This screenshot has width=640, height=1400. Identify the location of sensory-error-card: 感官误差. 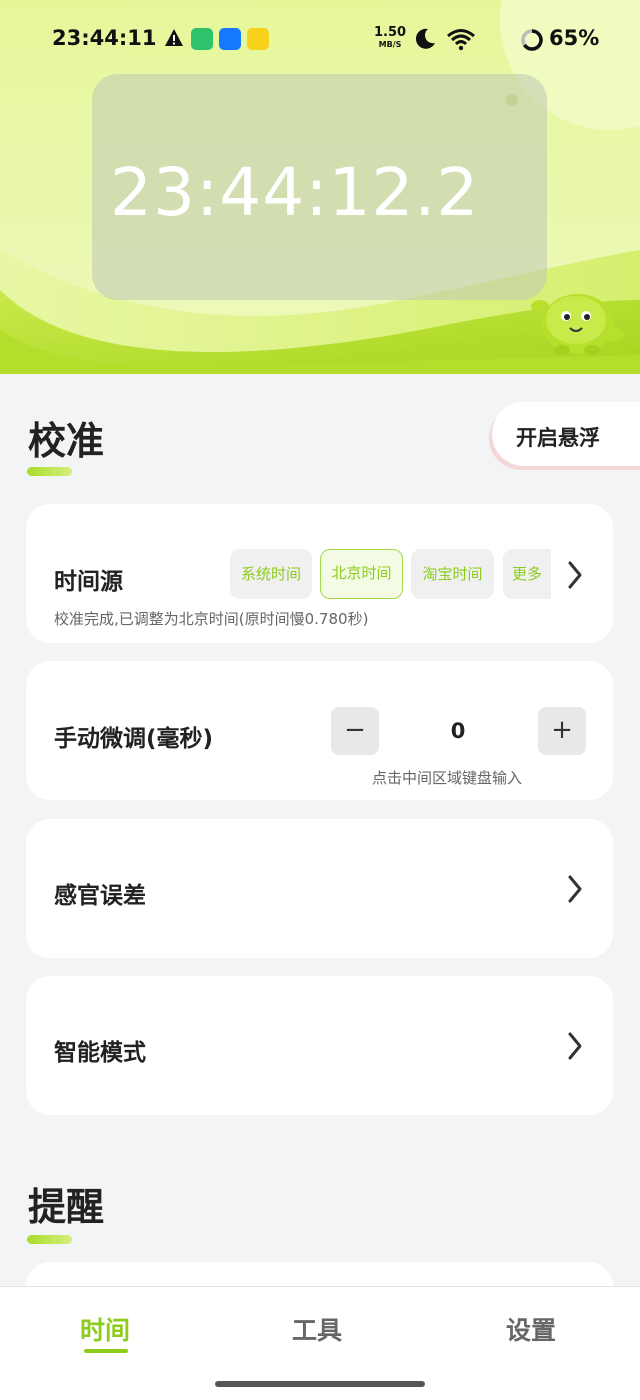
(319, 888).